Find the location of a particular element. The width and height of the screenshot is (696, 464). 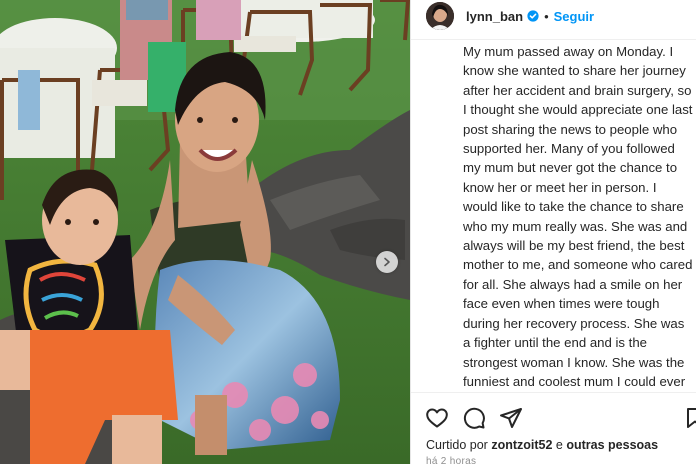

likes-conjunction: e is located at coordinates (559, 445).